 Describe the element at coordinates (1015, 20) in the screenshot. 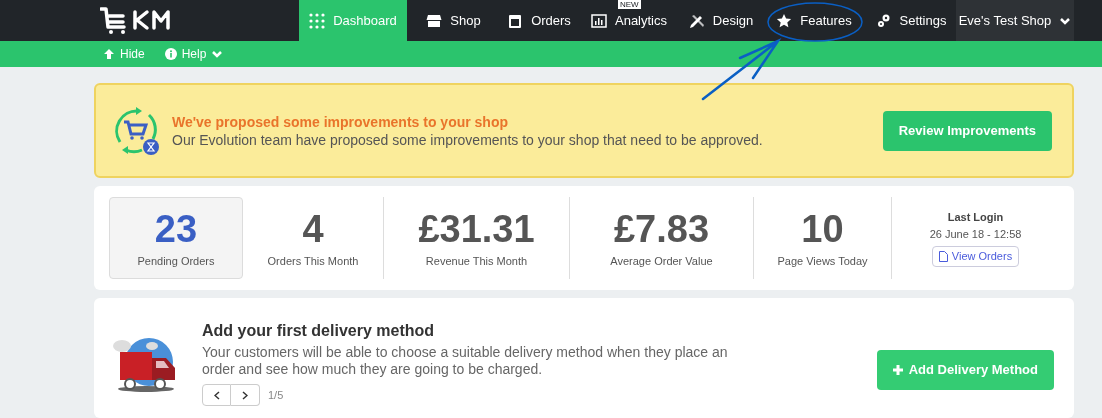

I see `shop-menu: Eve's Test Shop` at that location.